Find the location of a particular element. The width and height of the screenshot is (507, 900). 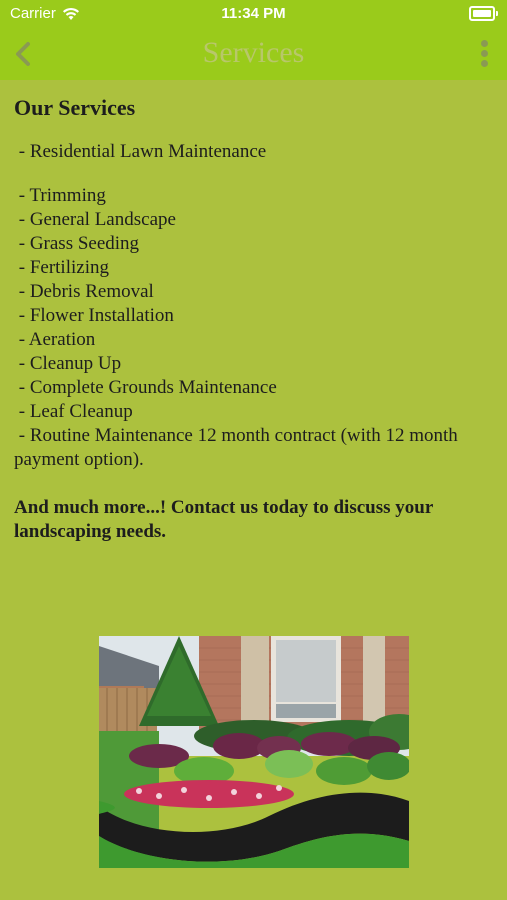

status-time: 11:34 PM is located at coordinates (253, 13).